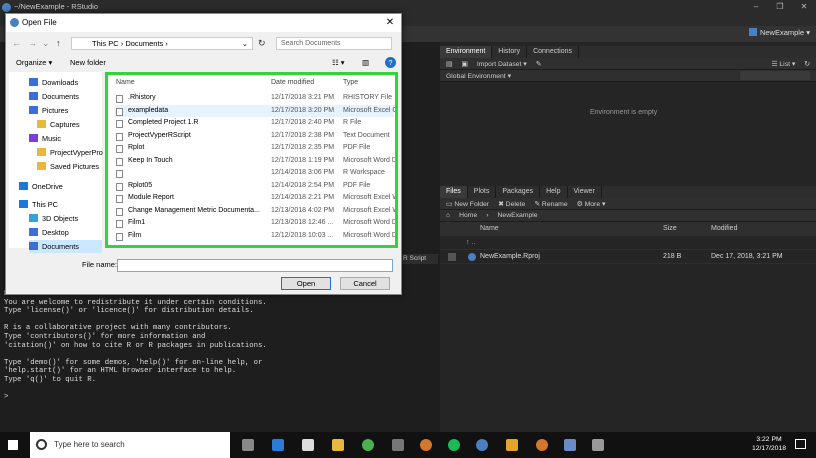 Image resolution: width=816 pixels, height=458 pixels. I want to click on spotify-icon, so click(454, 445).